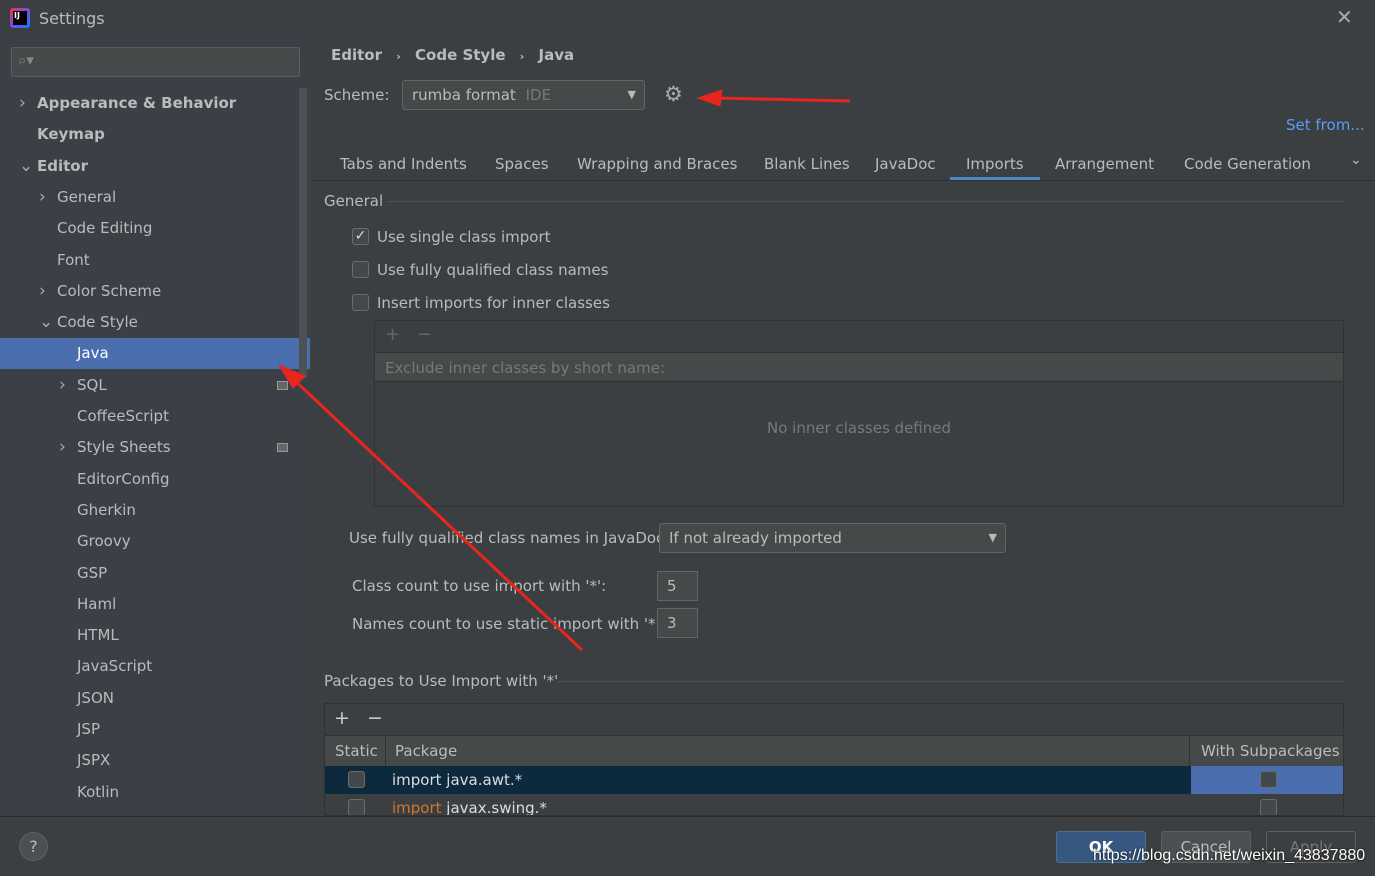 The width and height of the screenshot is (1375, 876). I want to click on sidebar-item-code-editing: Code Editing, so click(155, 228).